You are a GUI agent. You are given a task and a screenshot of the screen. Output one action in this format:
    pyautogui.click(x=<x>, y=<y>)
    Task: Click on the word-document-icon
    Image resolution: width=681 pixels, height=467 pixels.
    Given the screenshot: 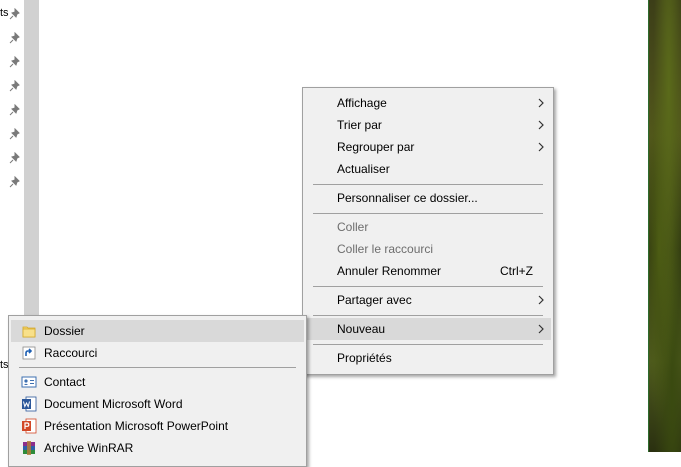 What is the action you would take?
    pyautogui.click(x=29, y=404)
    